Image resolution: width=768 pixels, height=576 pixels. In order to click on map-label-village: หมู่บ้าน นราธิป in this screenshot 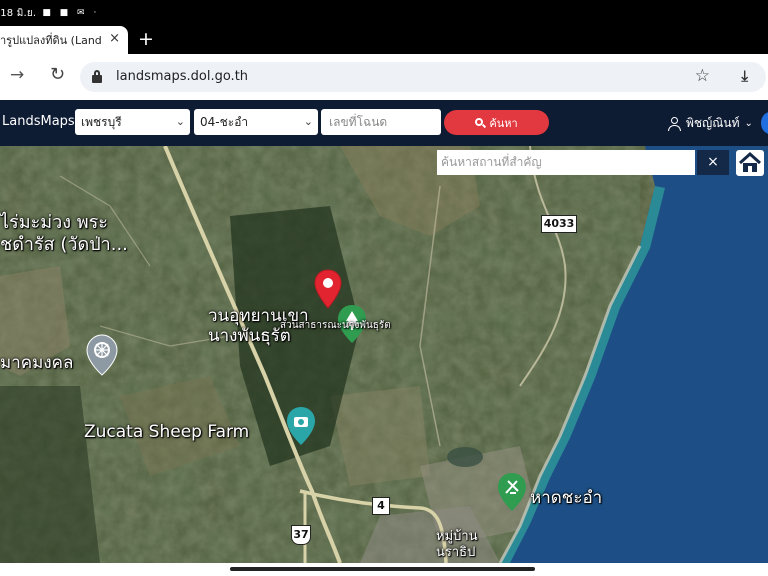, I will do `click(457, 545)`.